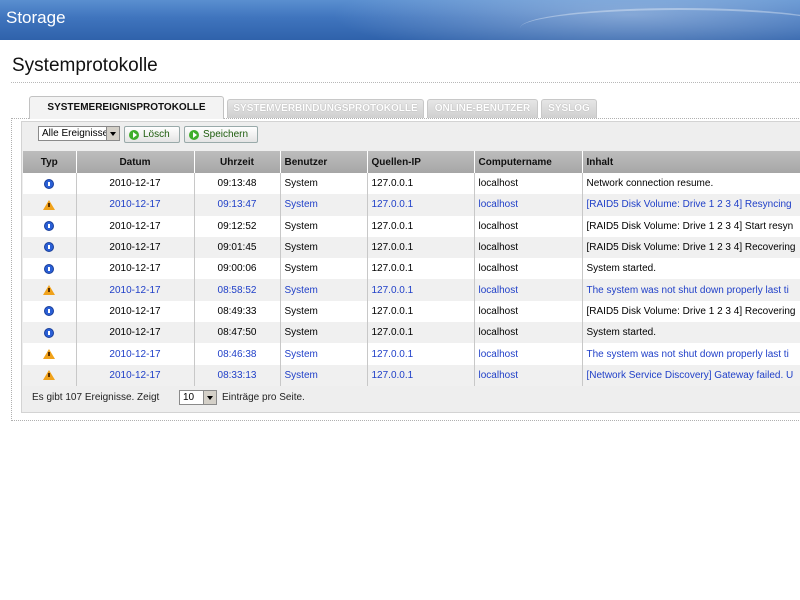 The width and height of the screenshot is (800, 600). Describe the element at coordinates (237, 354) in the screenshot. I see `time-cell: 08:46:38` at that location.